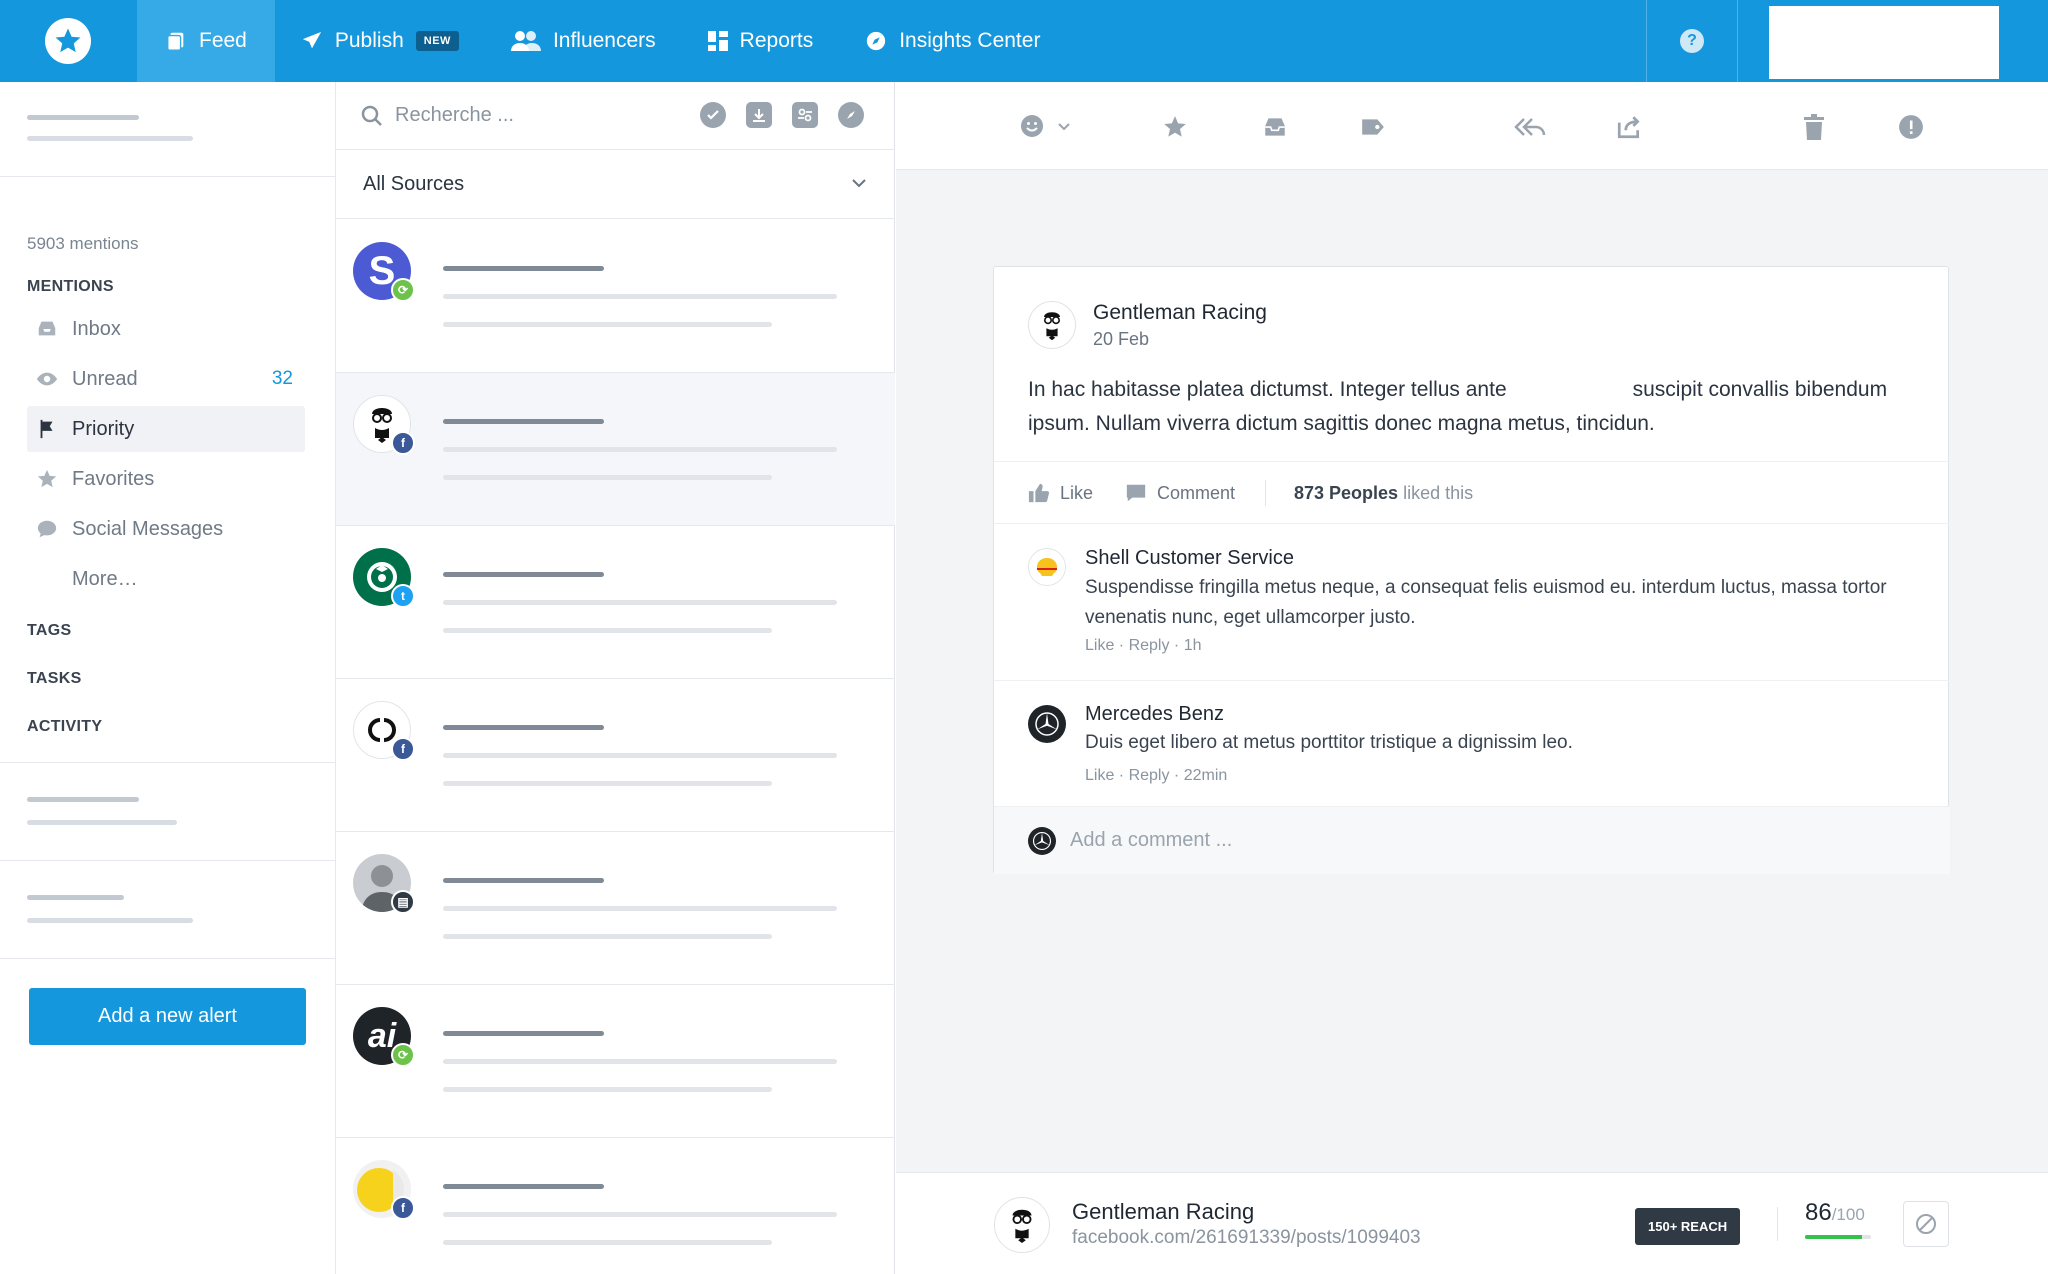  I want to click on comment-author: Shell Customer Service, so click(1189, 558).